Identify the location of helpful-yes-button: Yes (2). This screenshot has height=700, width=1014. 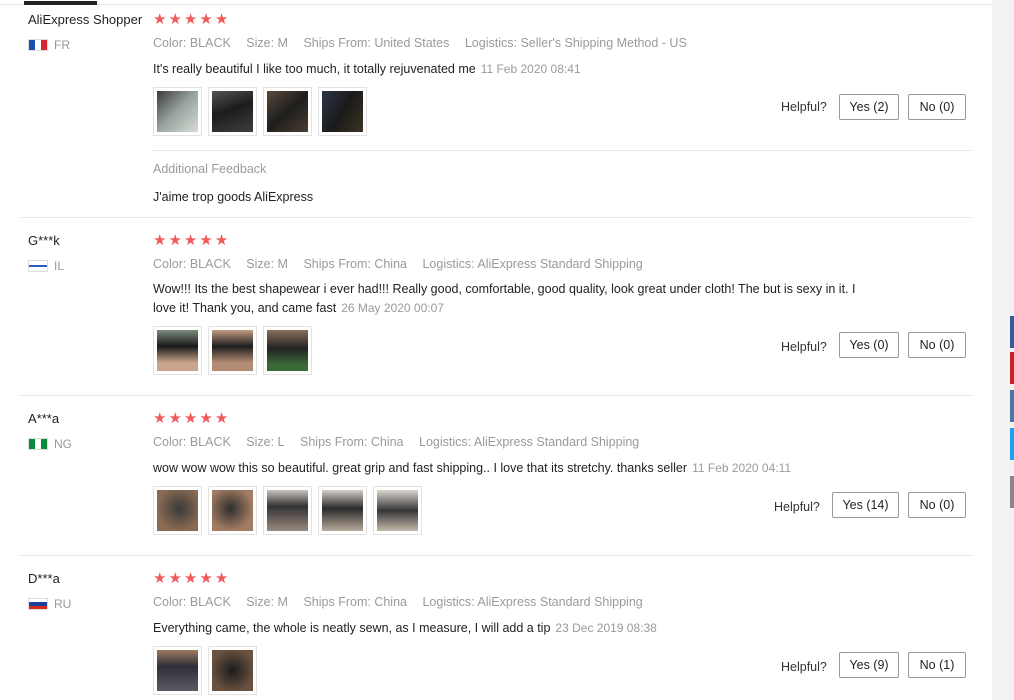
(869, 107).